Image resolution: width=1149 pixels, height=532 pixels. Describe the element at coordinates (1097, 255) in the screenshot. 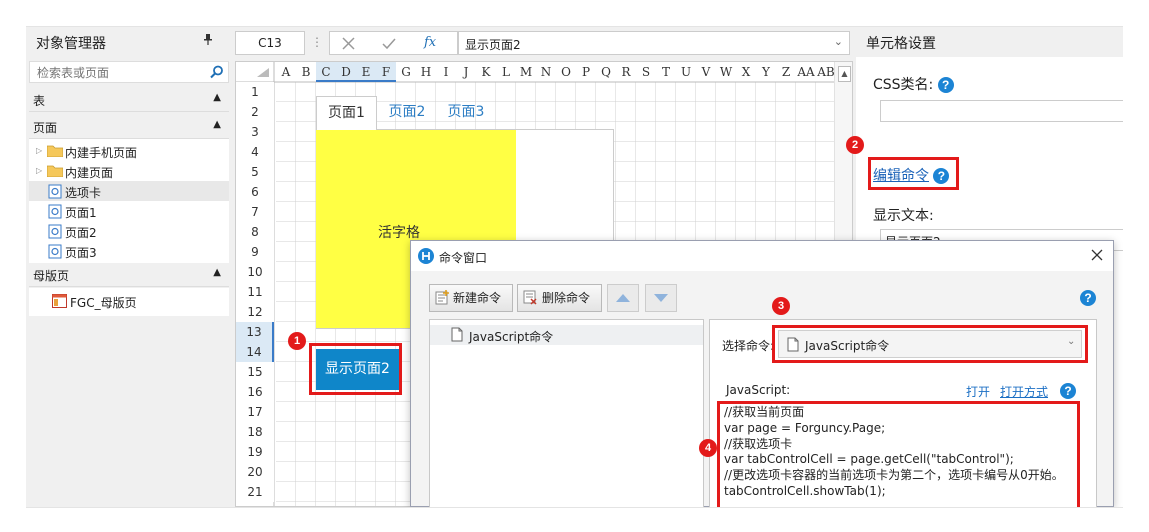

I see `close-icon` at that location.